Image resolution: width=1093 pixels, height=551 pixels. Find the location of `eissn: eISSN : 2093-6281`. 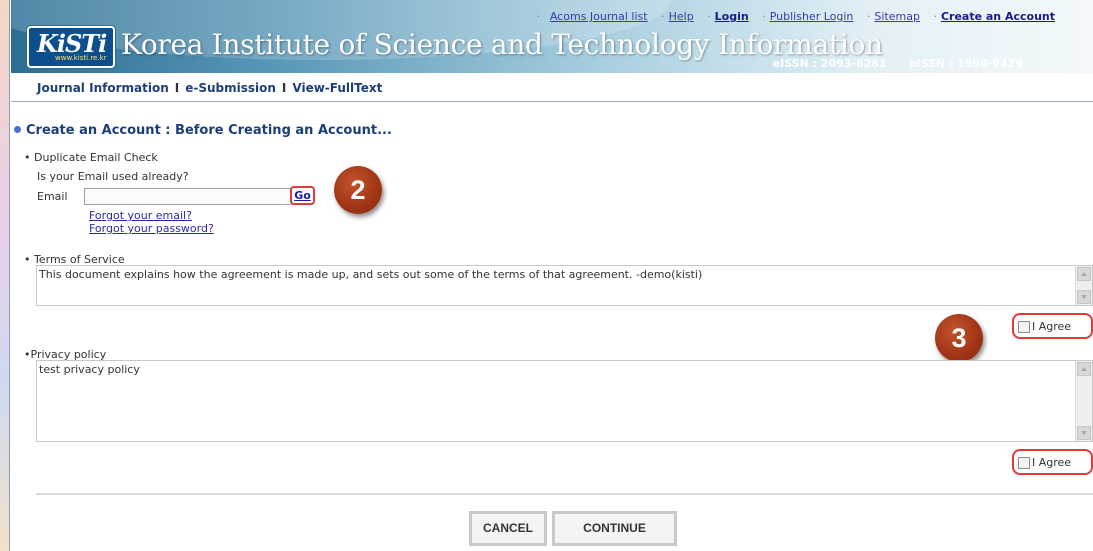

eissn: eISSN : 2093-6281 is located at coordinates (829, 63).